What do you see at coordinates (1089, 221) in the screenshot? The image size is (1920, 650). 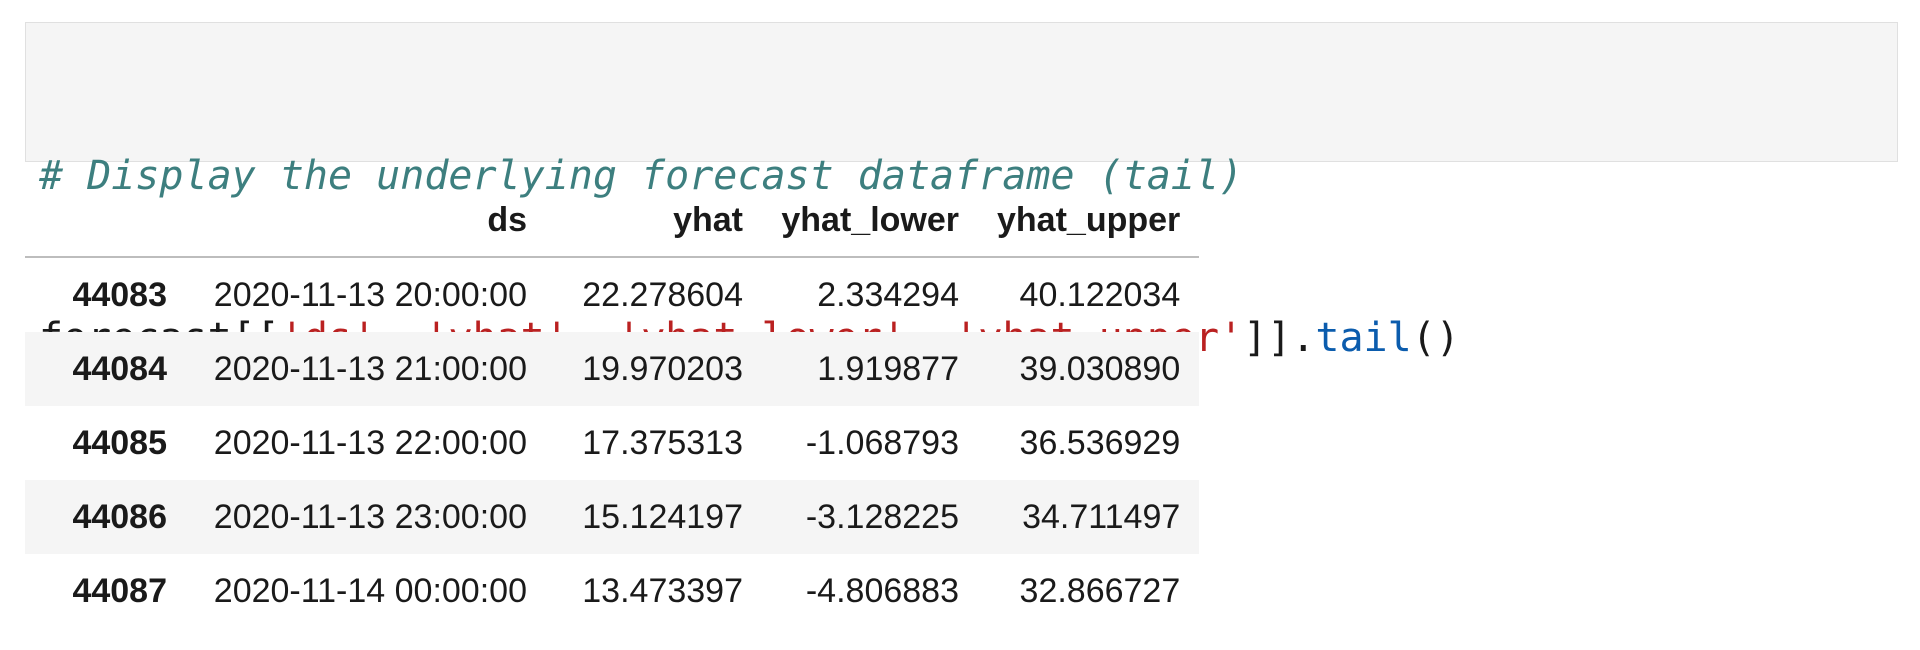 I see `header-yhat-upper: yhat_upper` at bounding box center [1089, 221].